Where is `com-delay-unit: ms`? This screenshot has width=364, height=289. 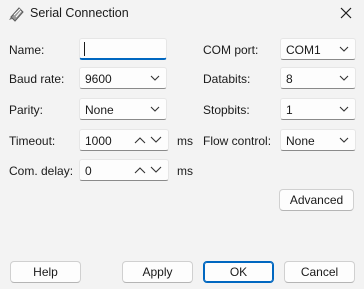
com-delay-unit: ms is located at coordinates (185, 171).